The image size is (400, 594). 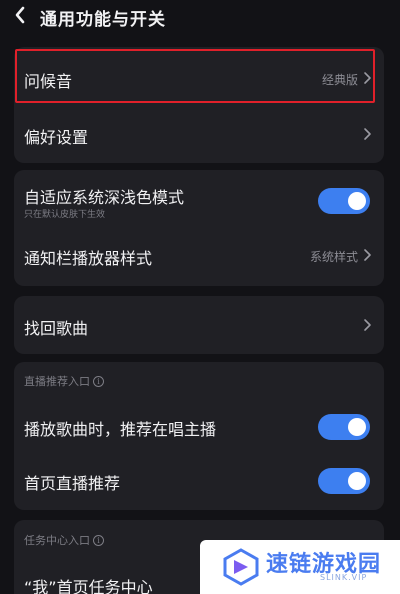 I want to click on recover-songs-label: 找回歌曲, so click(x=56, y=328).